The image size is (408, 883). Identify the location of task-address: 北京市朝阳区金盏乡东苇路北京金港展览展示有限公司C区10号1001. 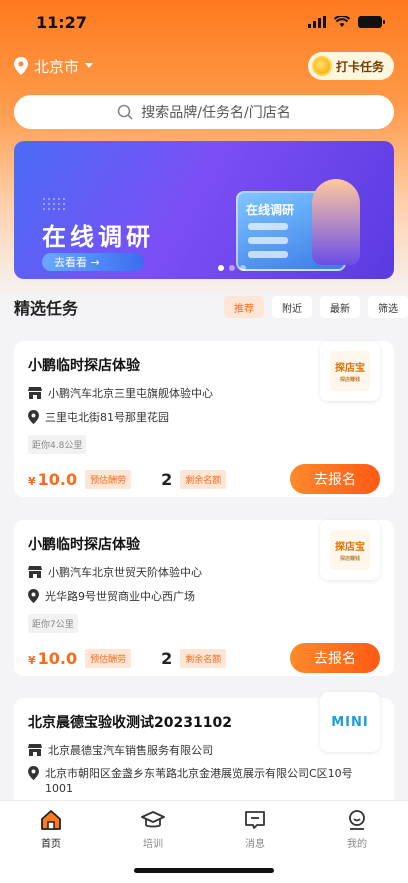
(199, 781).